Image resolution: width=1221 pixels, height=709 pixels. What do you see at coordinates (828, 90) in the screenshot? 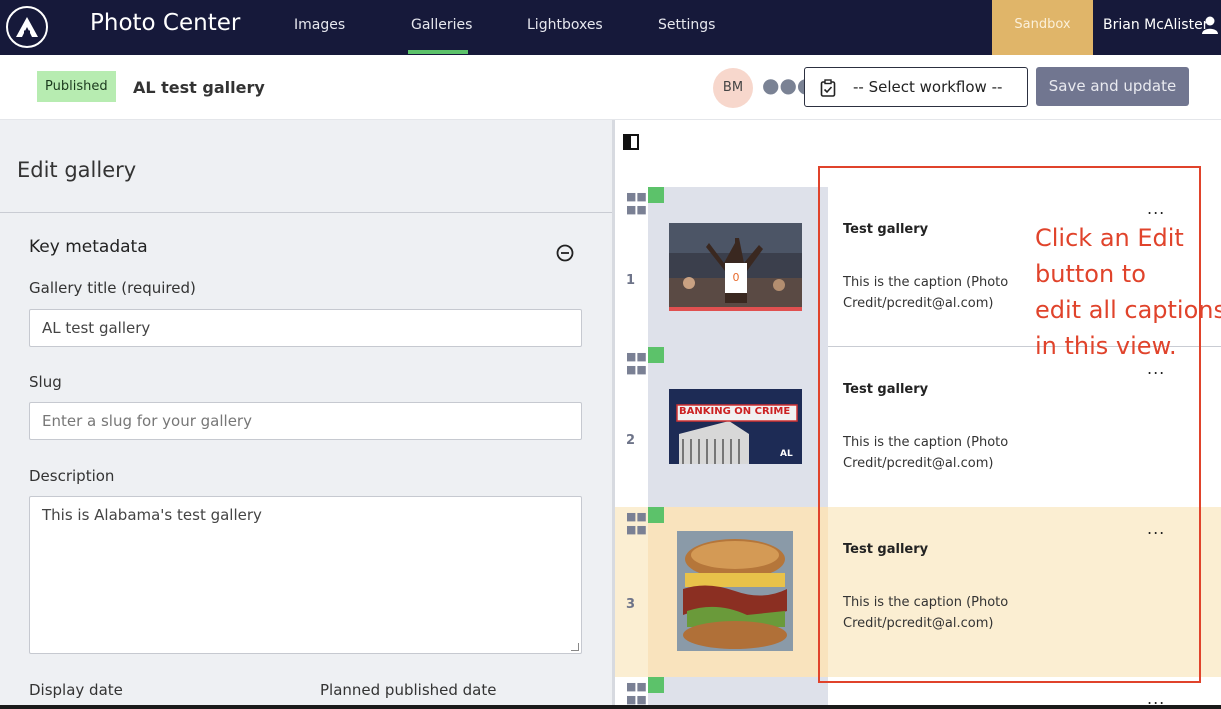
I see `workflow-icon` at bounding box center [828, 90].